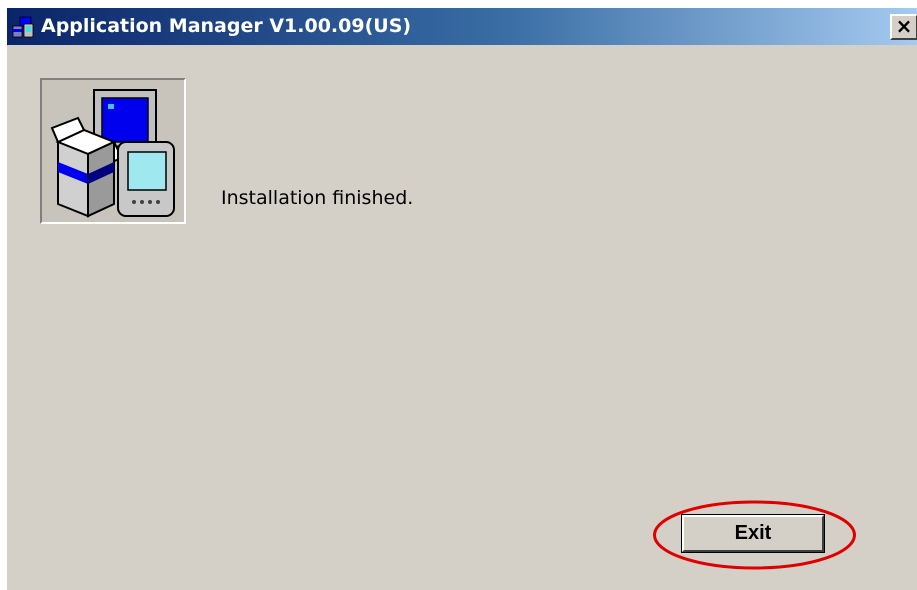 This screenshot has width=917, height=590. What do you see at coordinates (24, 27) in the screenshot?
I see `application-manager-icon` at bounding box center [24, 27].